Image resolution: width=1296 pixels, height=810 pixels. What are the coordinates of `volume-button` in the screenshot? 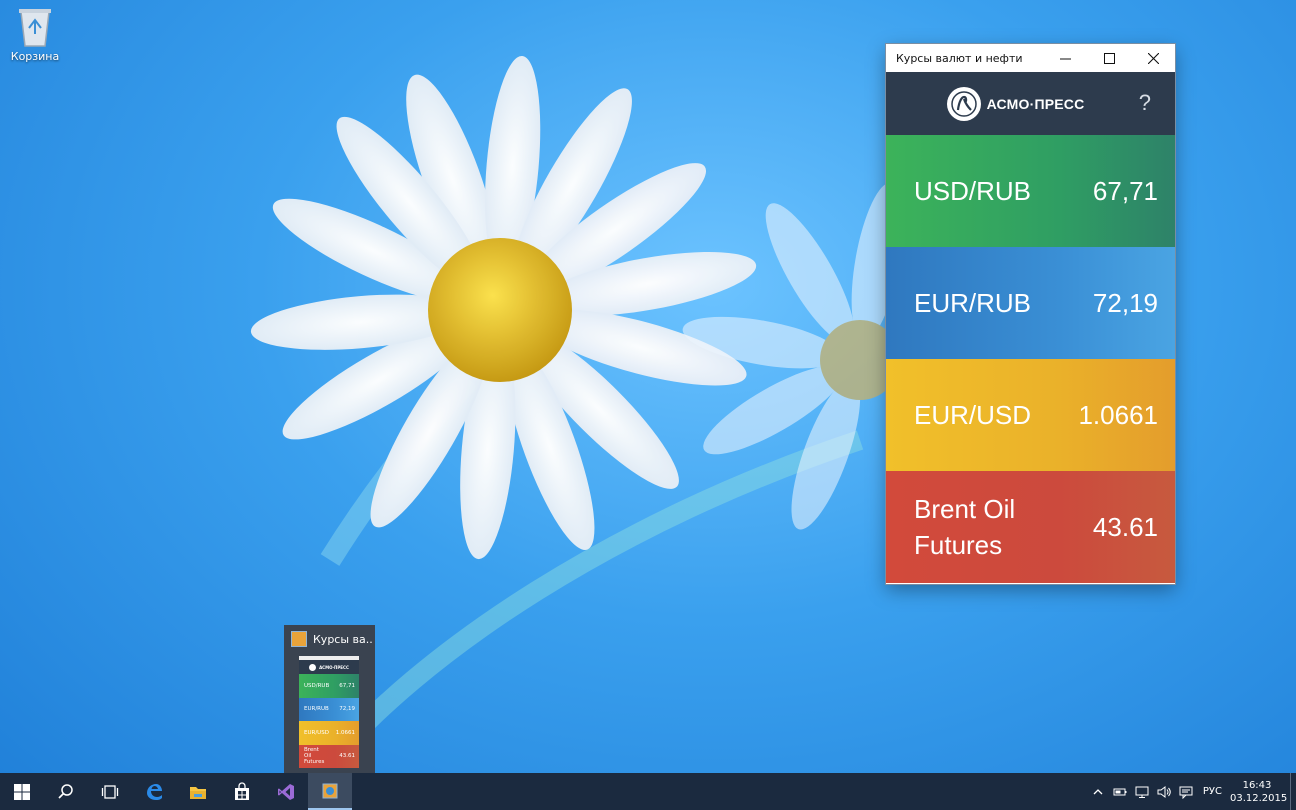 It's located at (1164, 791).